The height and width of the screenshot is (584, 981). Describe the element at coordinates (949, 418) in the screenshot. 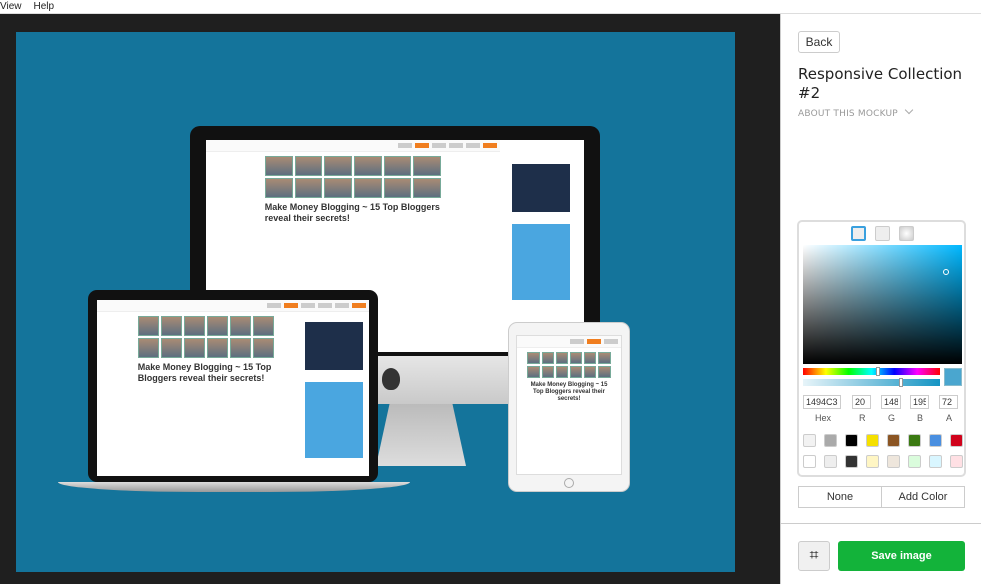

I see `a-label: A` at that location.